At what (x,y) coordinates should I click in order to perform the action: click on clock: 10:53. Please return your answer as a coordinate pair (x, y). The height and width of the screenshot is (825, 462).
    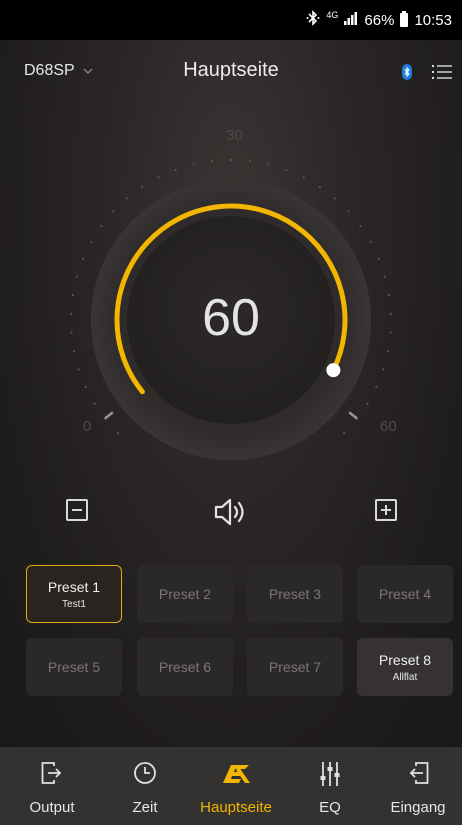
    Looking at the image, I should click on (433, 20).